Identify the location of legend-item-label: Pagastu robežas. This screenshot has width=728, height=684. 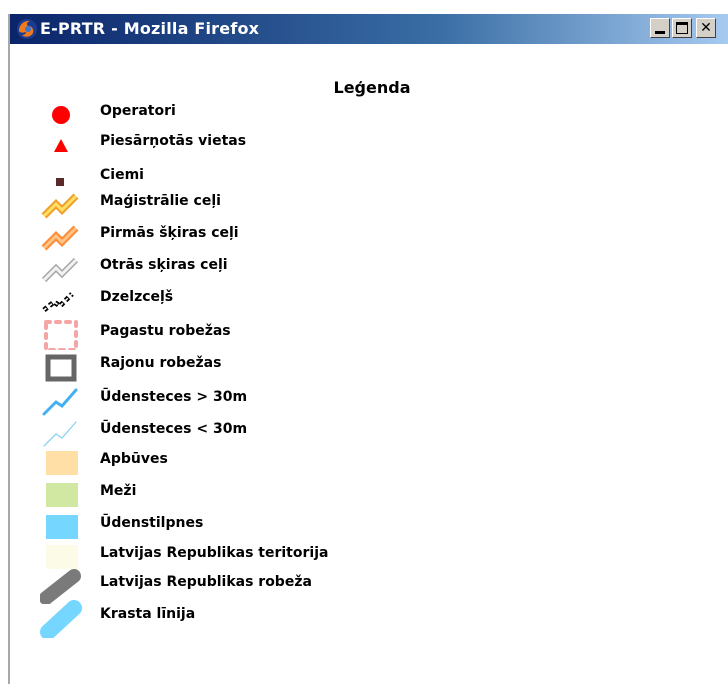
(165, 331).